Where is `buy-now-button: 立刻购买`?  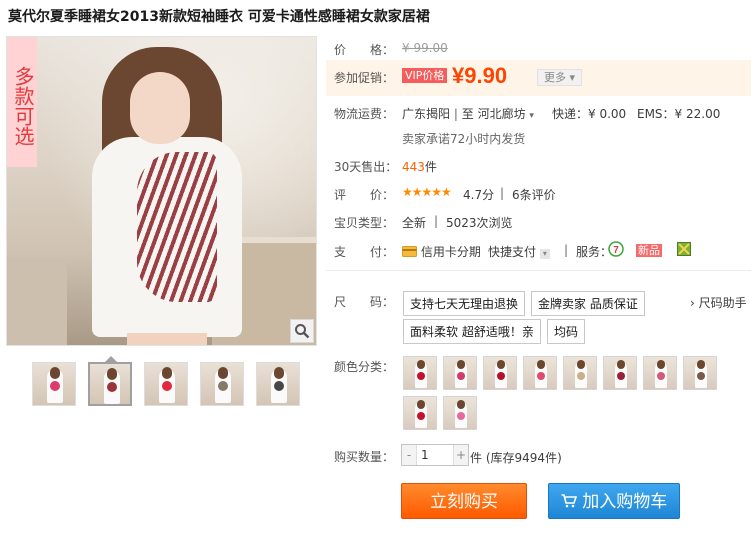 buy-now-button: 立刻购买 is located at coordinates (464, 501).